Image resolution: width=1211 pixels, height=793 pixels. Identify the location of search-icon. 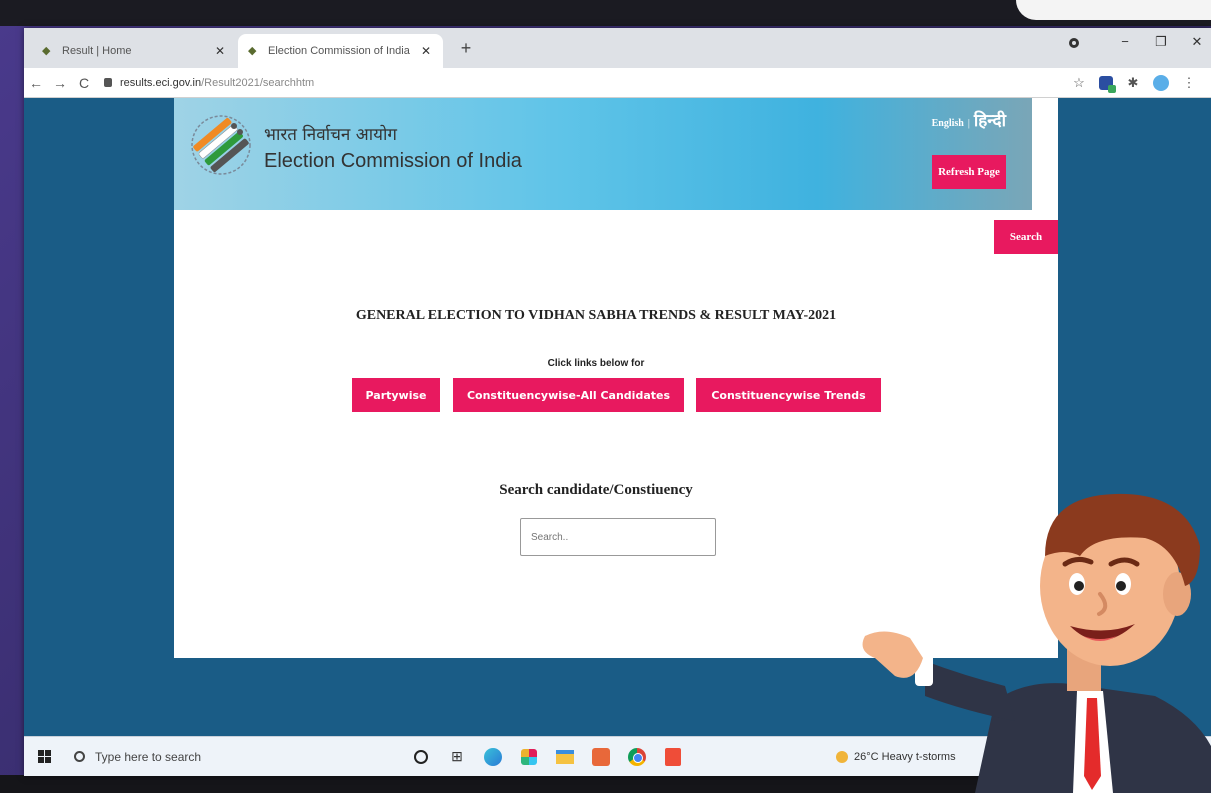
(79, 756).